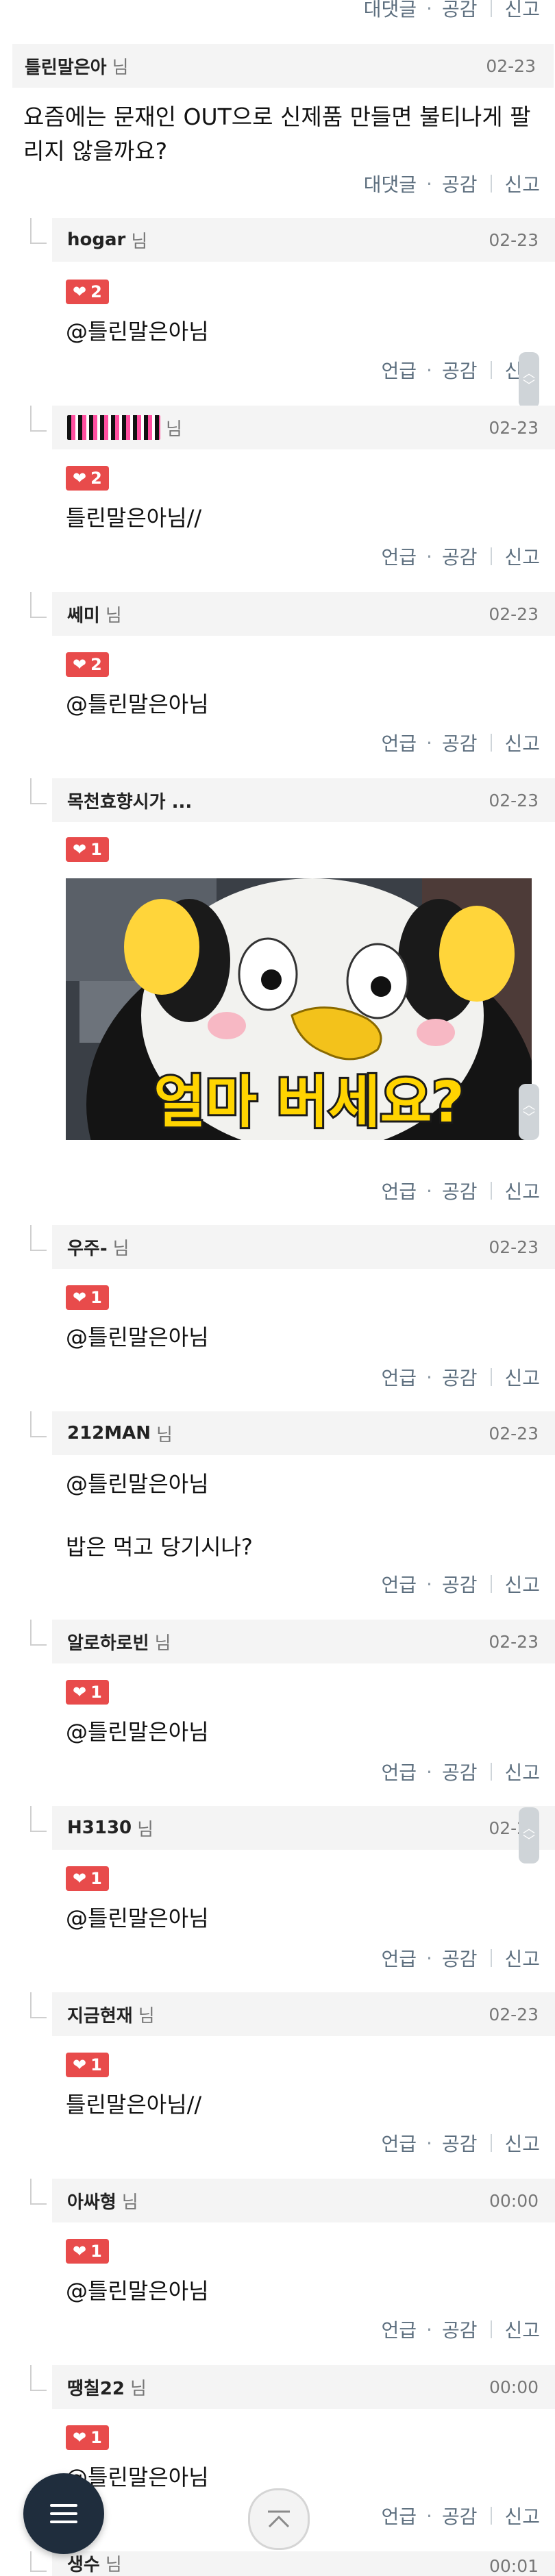 Image resolution: width=555 pixels, height=2576 pixels. I want to click on main-comment-actions: 대댓글 · 공감 신고, so click(452, 183).